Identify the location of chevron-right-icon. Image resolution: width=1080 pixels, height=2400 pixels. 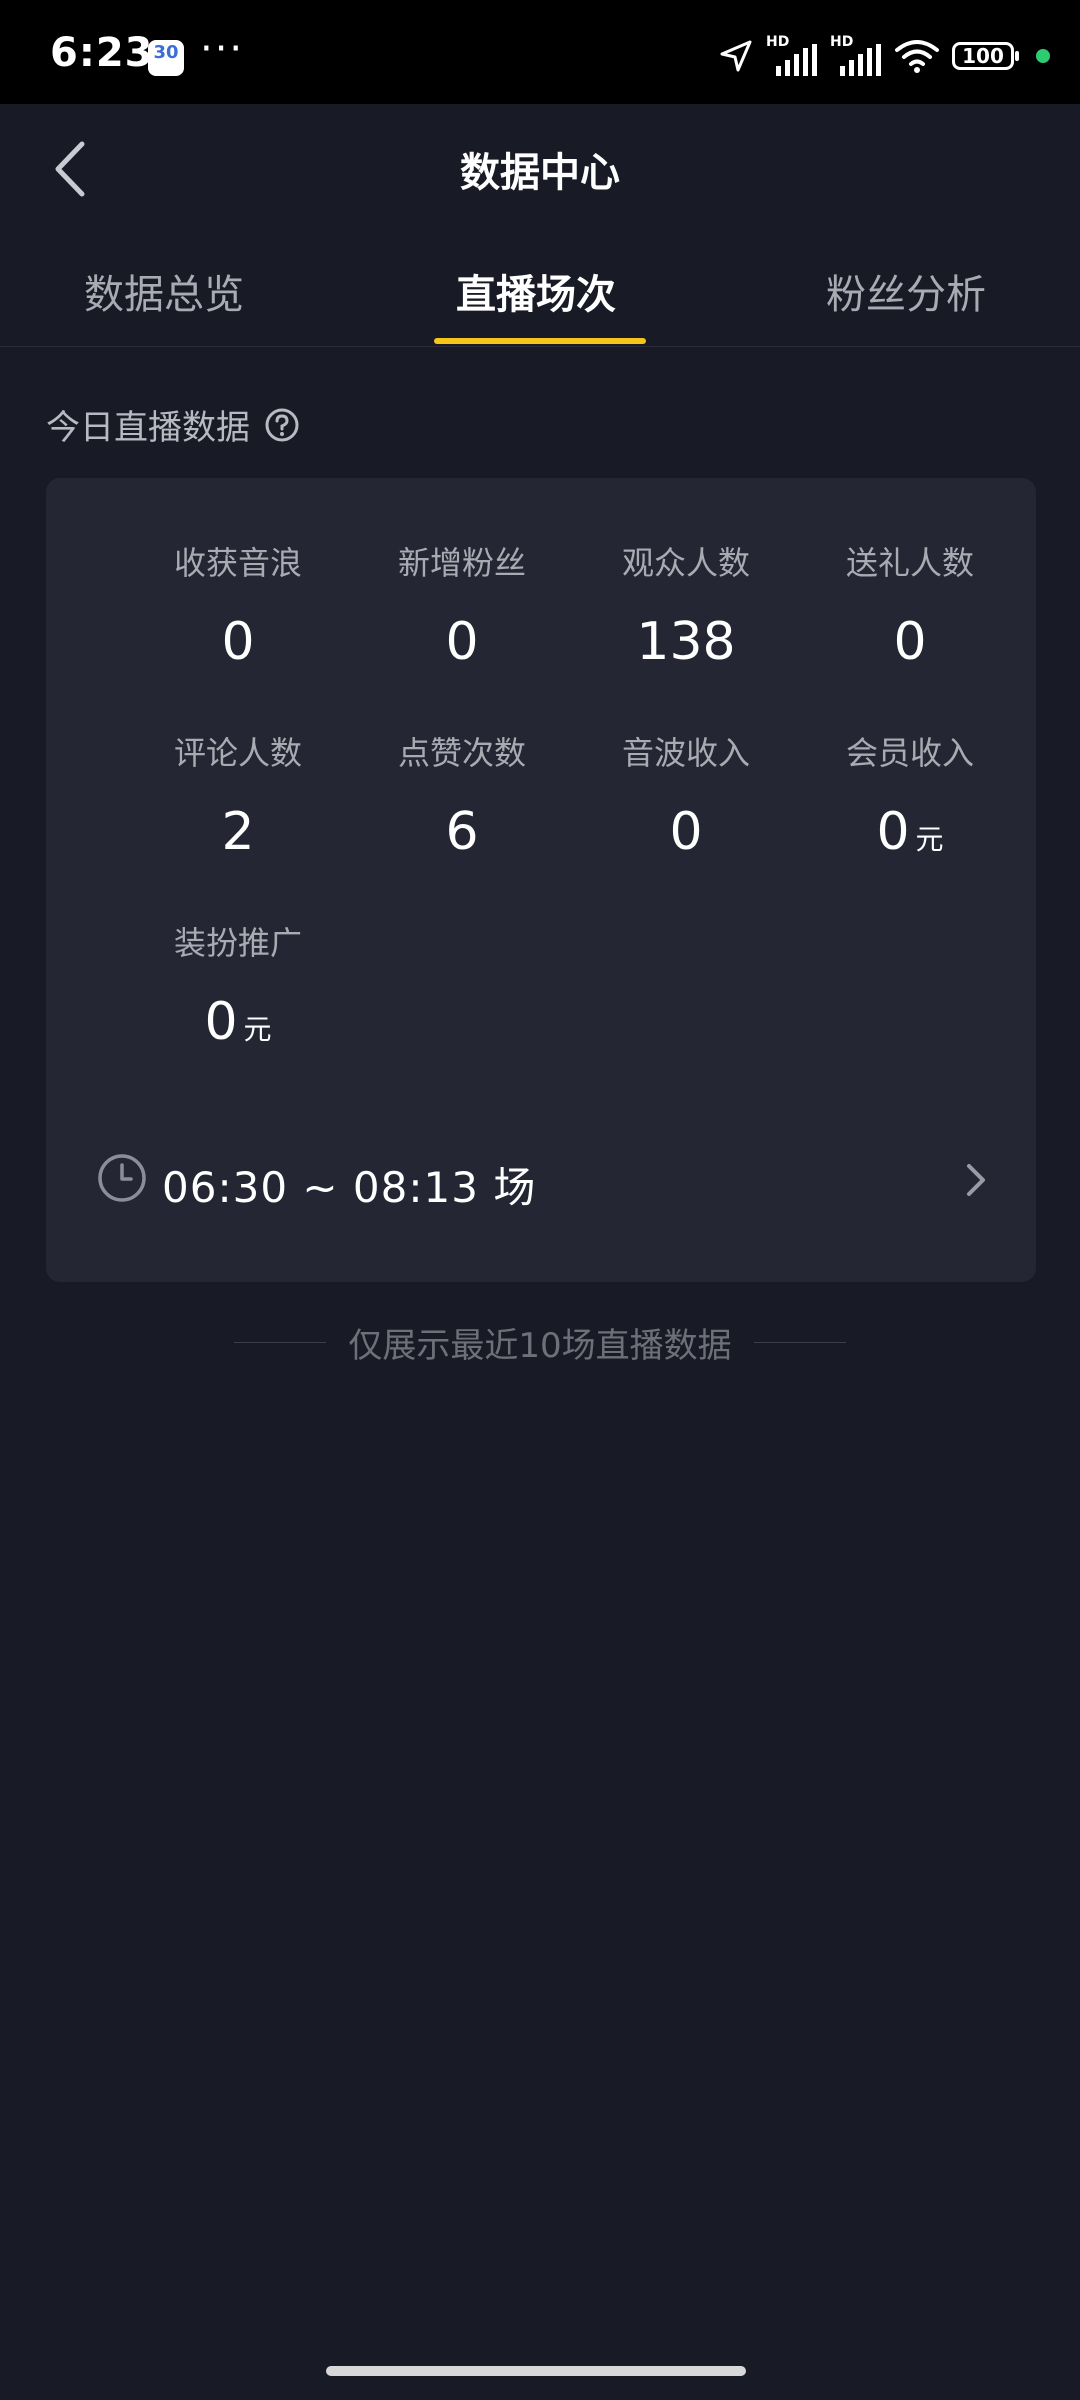
(976, 1180).